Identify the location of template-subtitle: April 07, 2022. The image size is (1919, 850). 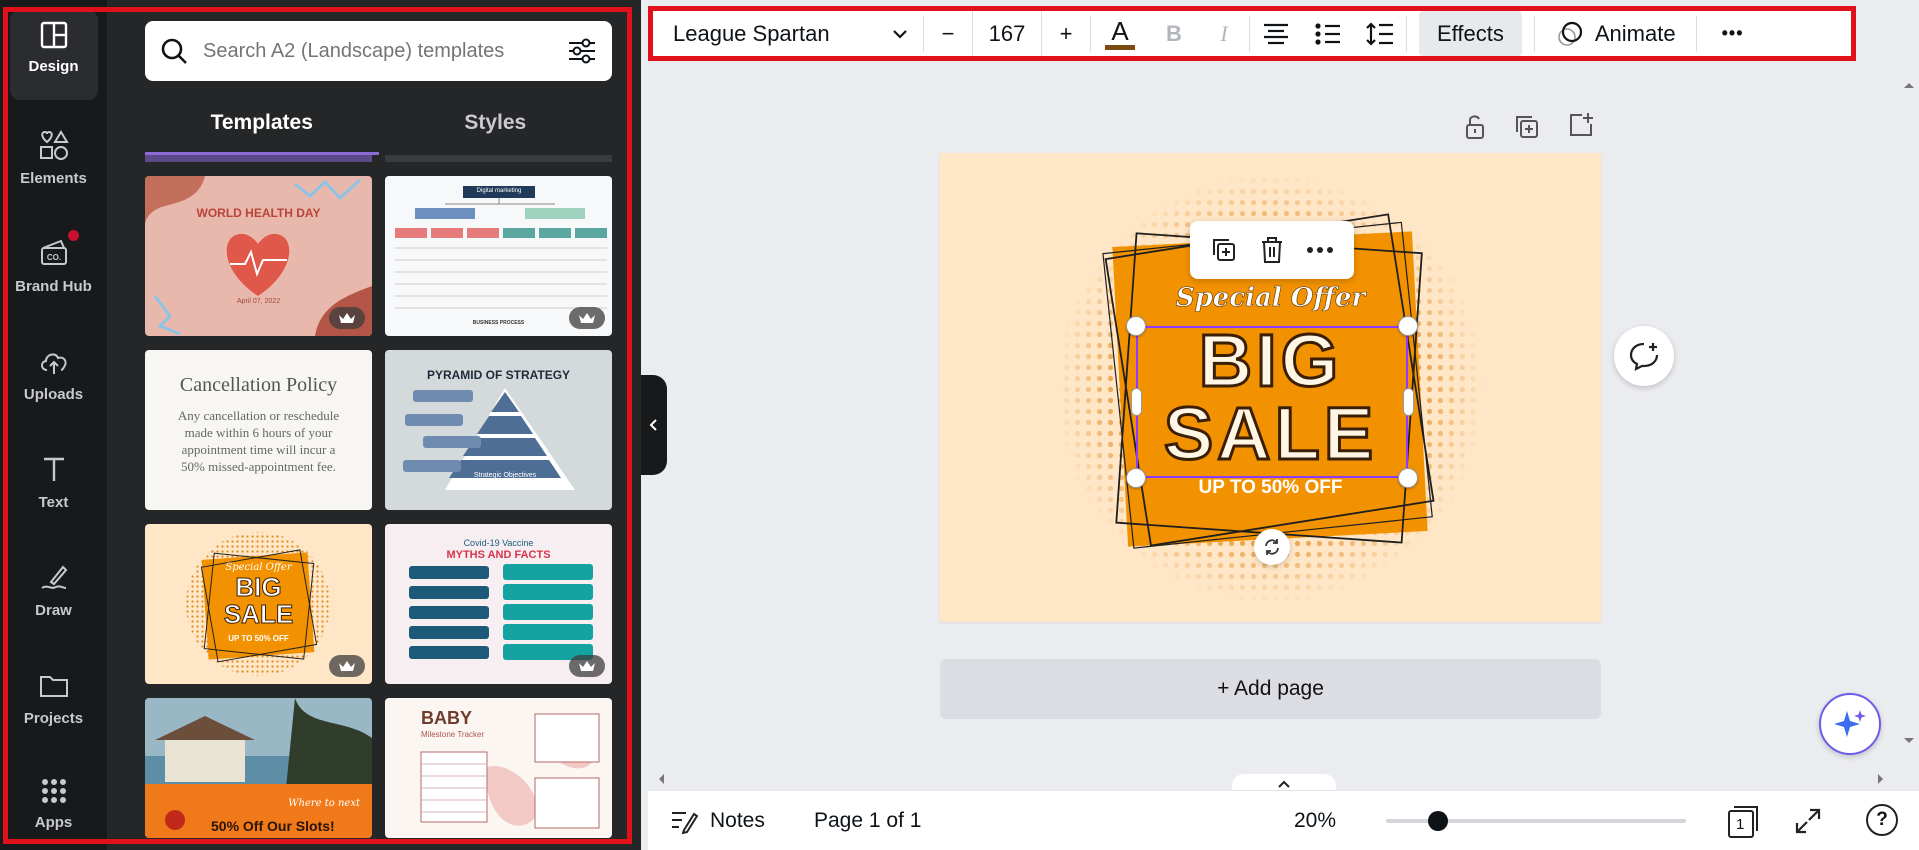
(258, 301).